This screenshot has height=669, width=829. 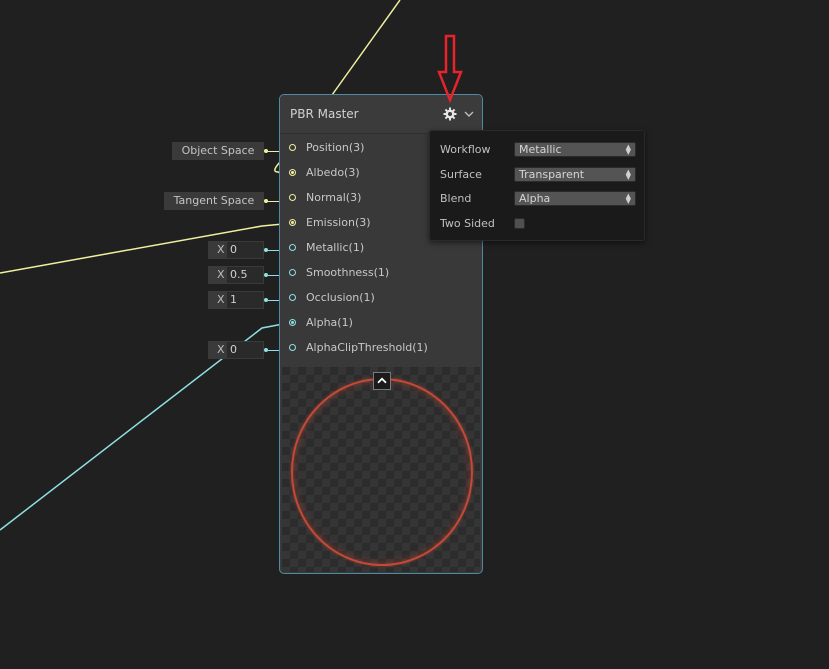 I want to click on normal-space-label: Tangent Space, so click(x=214, y=200).